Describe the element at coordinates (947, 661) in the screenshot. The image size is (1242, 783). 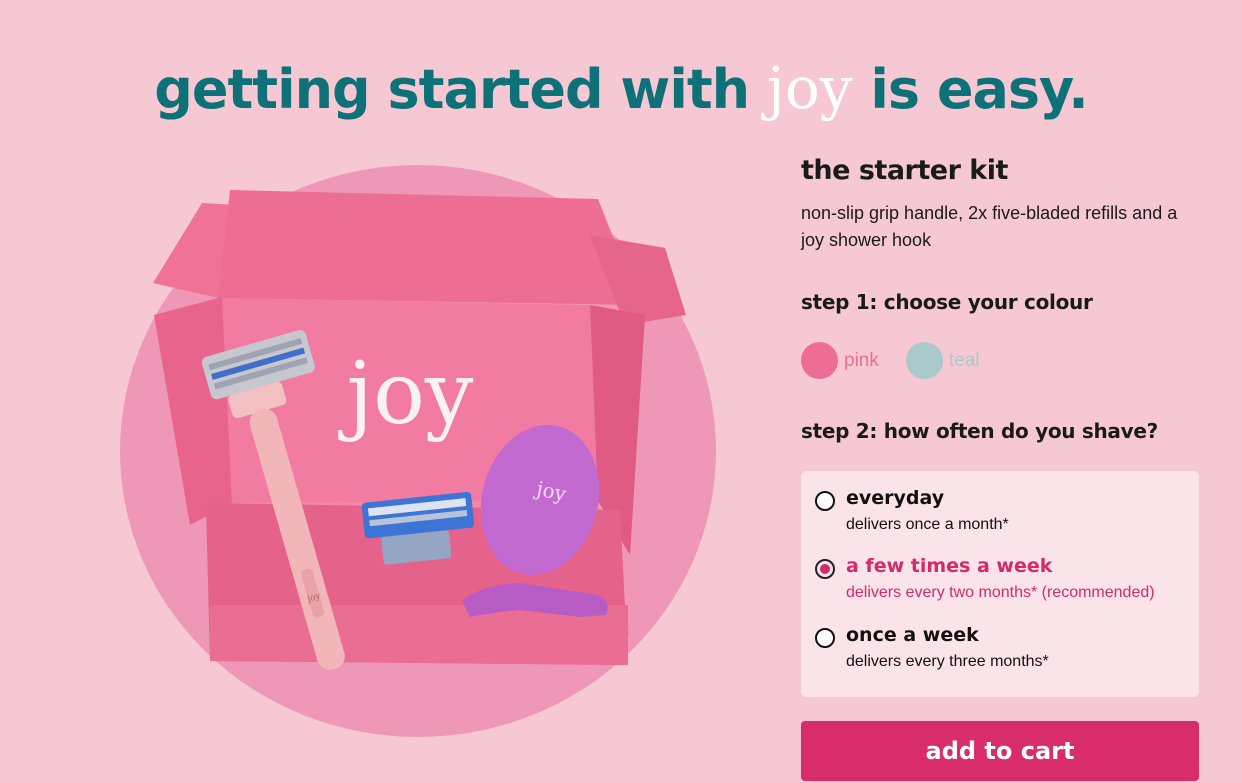
I see `option-subtitle: delivers every three months*` at that location.